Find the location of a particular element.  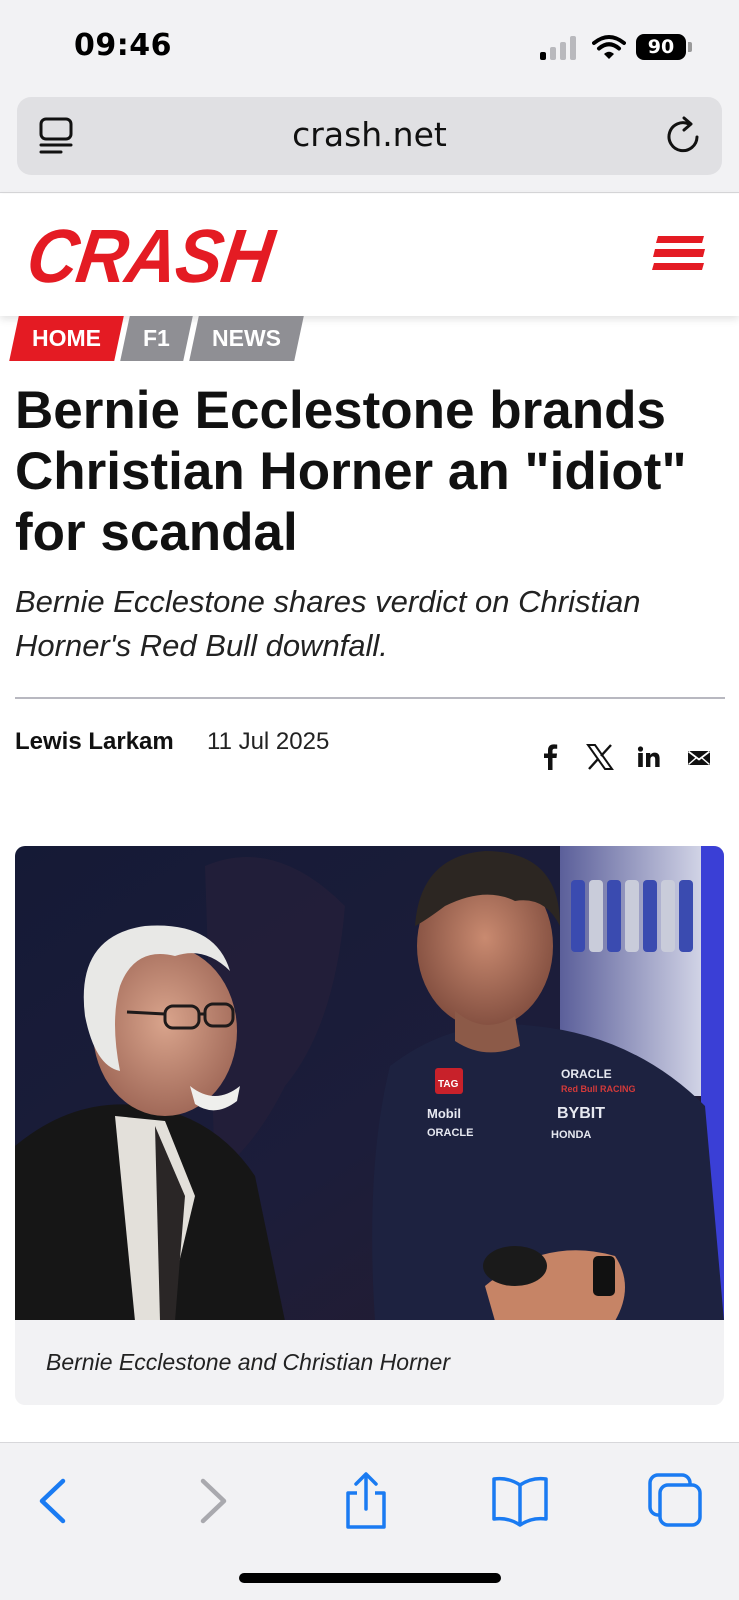

cellular-signal-icon is located at coordinates (559, 48).